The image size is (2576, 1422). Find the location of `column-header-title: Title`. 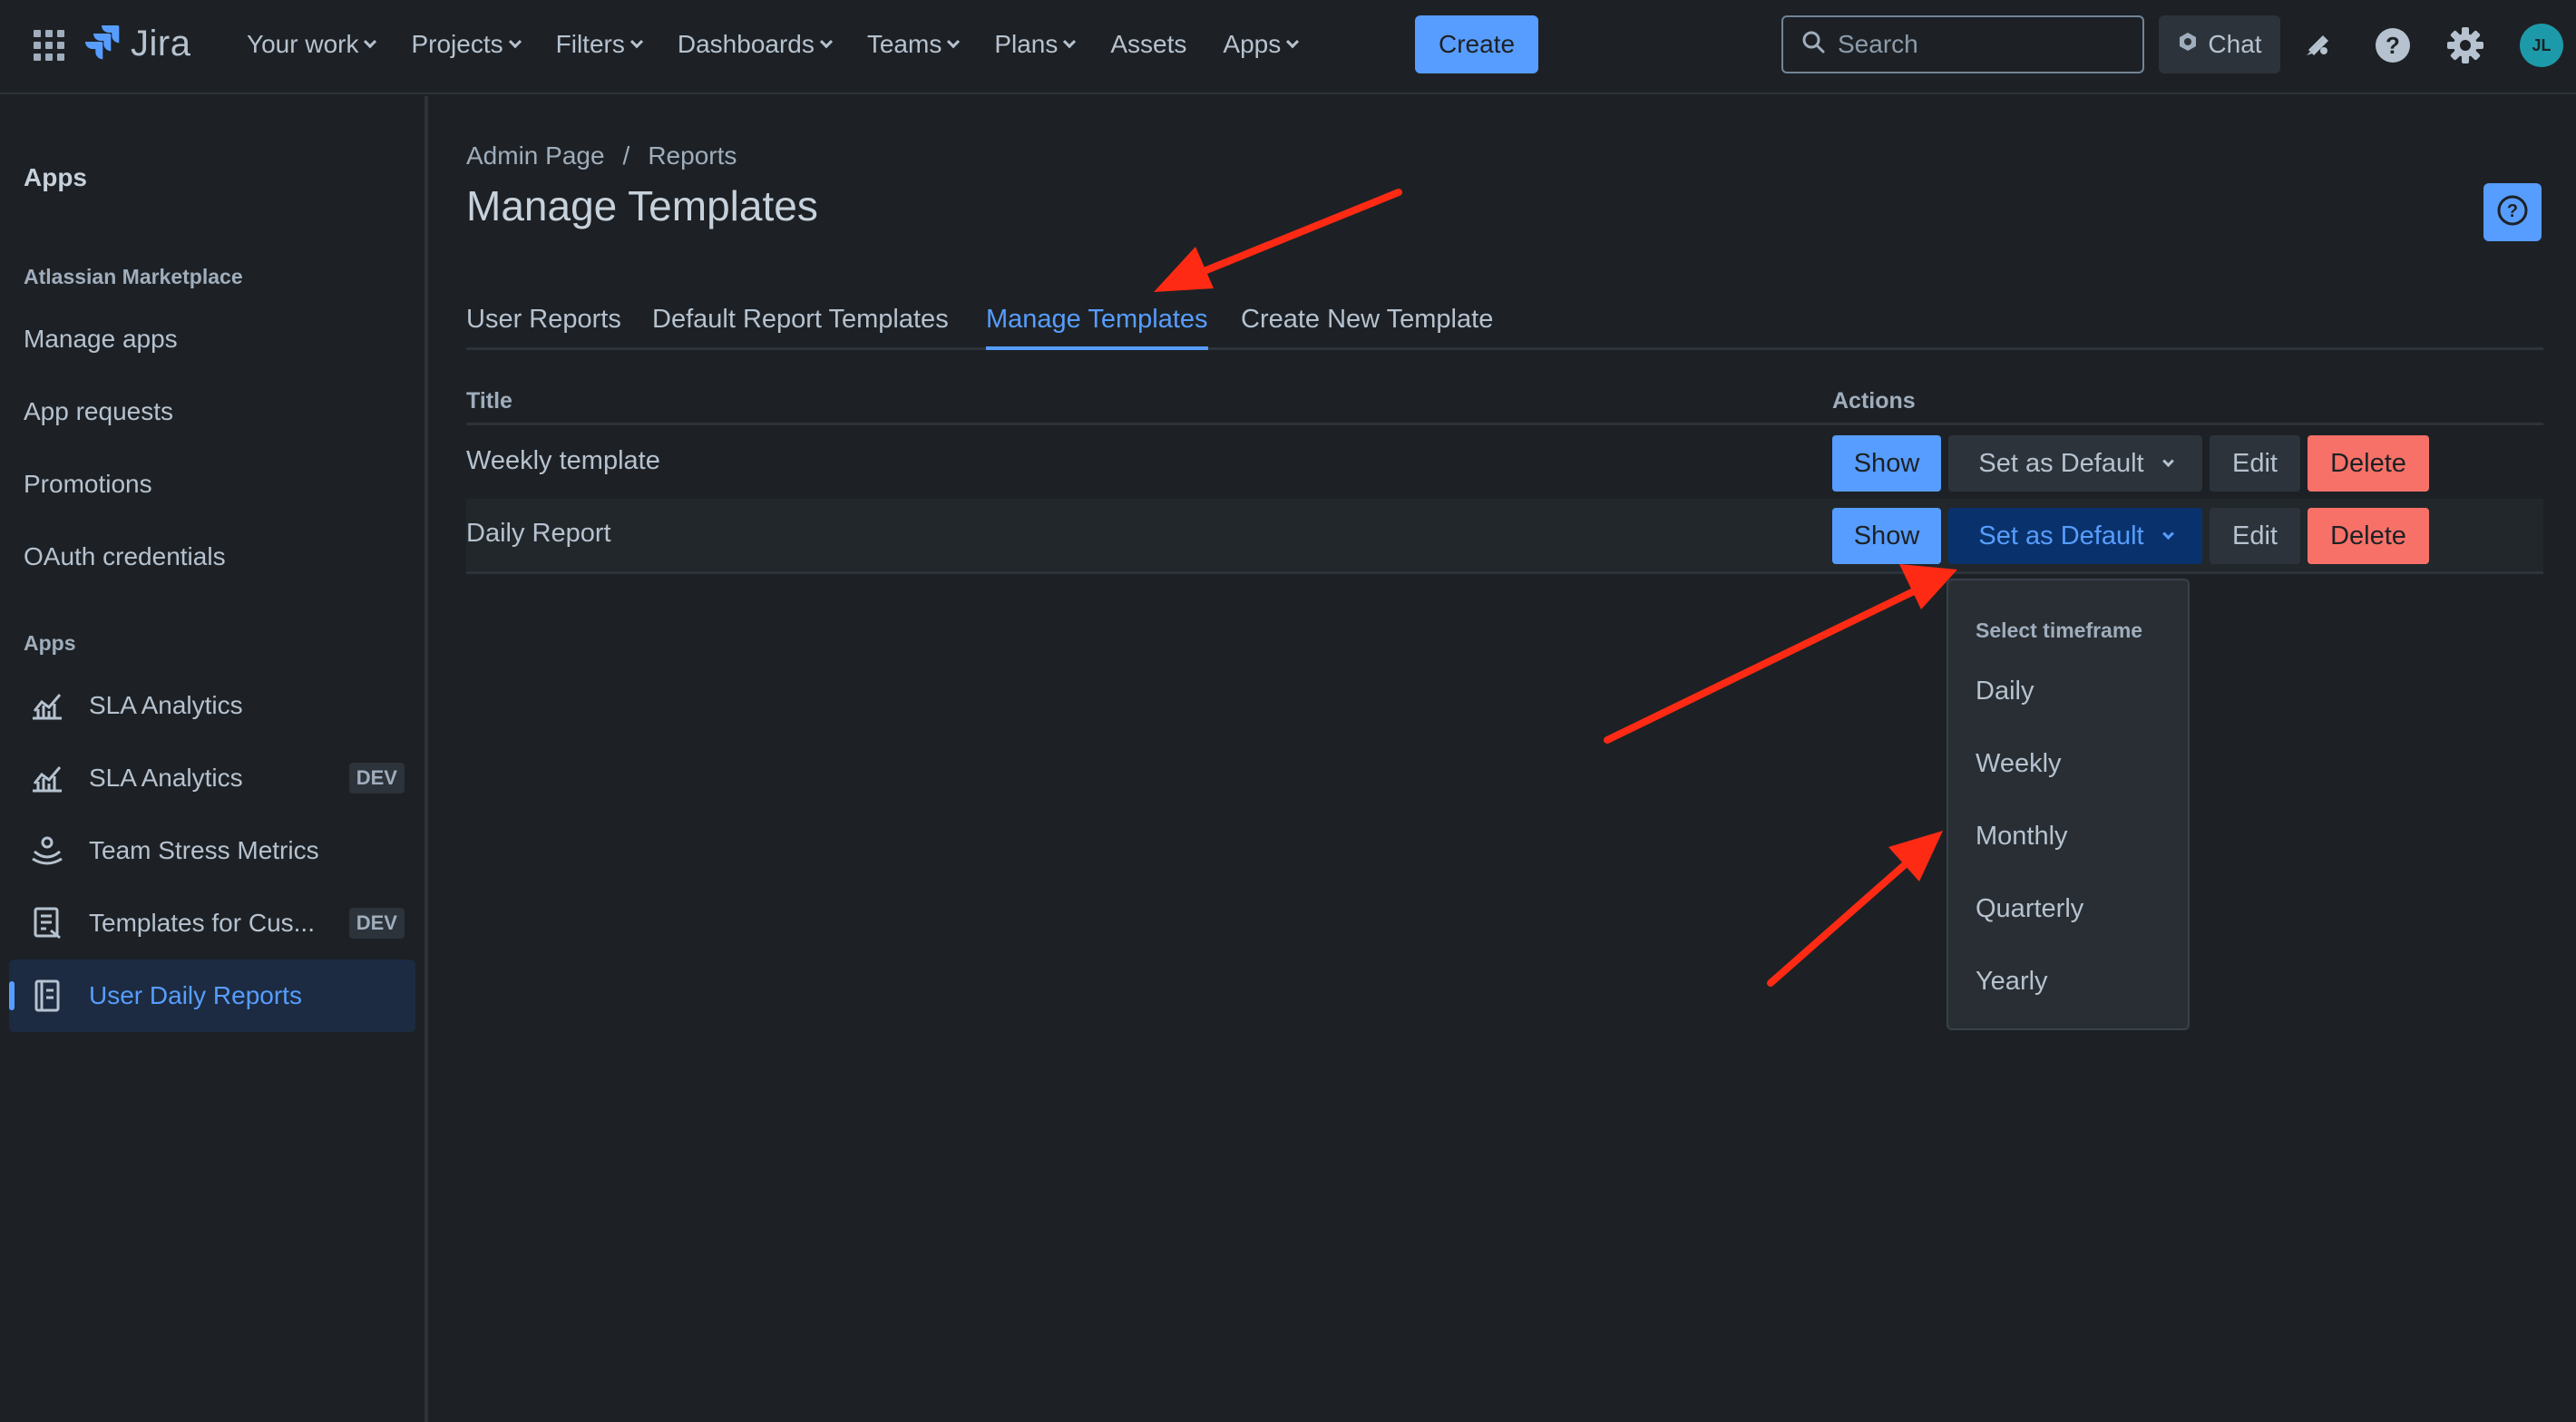

column-header-title: Title is located at coordinates (489, 401).